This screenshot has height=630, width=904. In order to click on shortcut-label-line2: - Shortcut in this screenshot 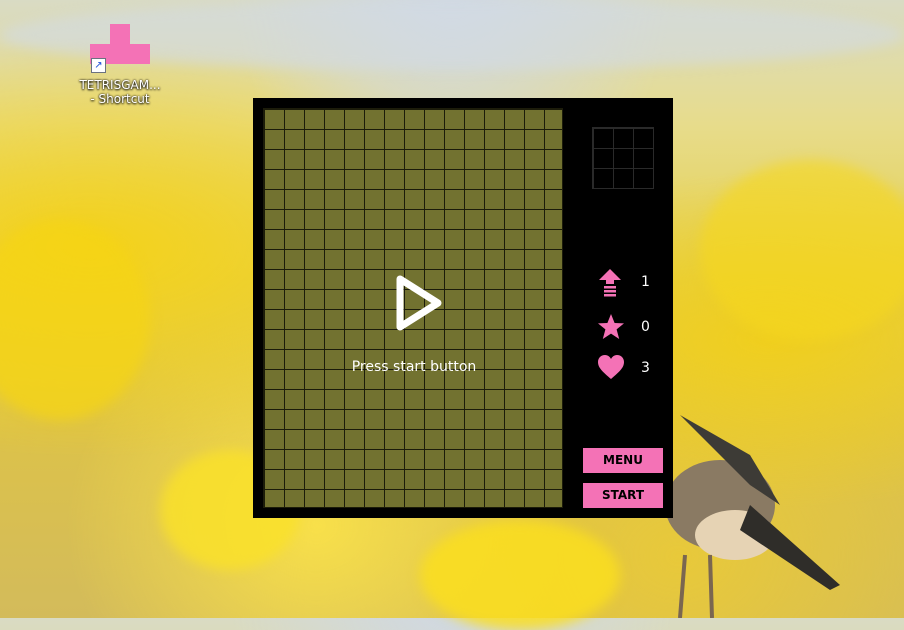, I will do `click(120, 99)`.